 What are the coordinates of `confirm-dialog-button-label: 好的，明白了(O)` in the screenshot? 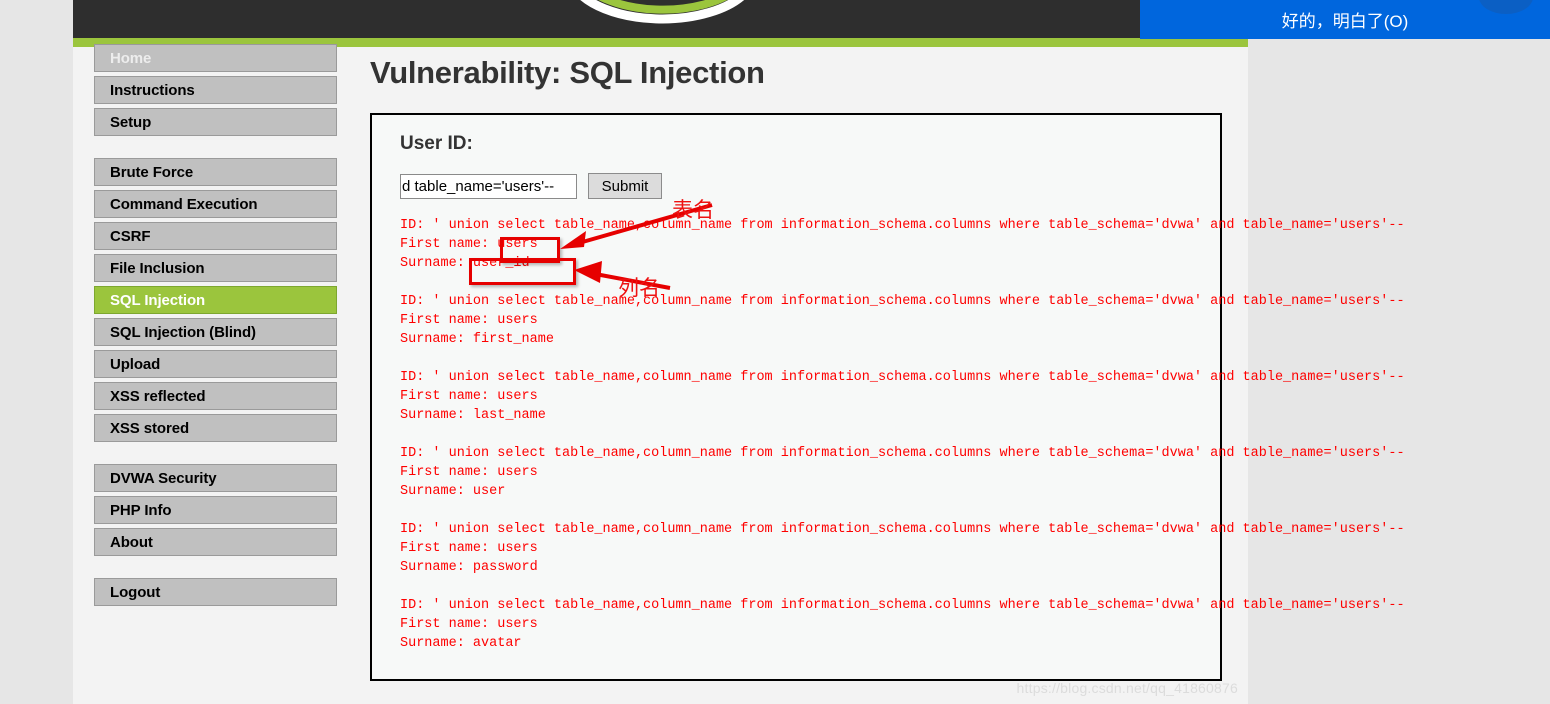 It's located at (1345, 21).